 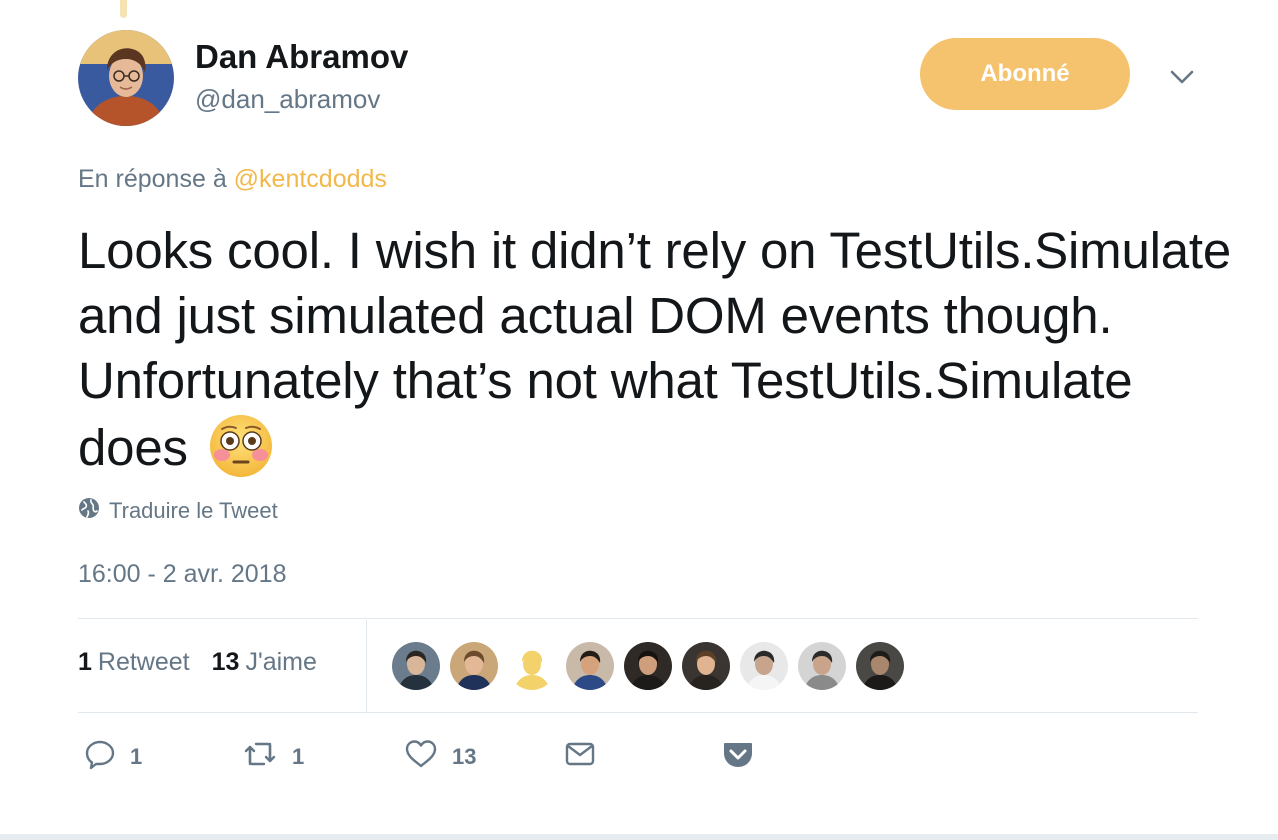 What do you see at coordinates (193, 510) in the screenshot?
I see `translate-label: Traduire le Tweet` at bounding box center [193, 510].